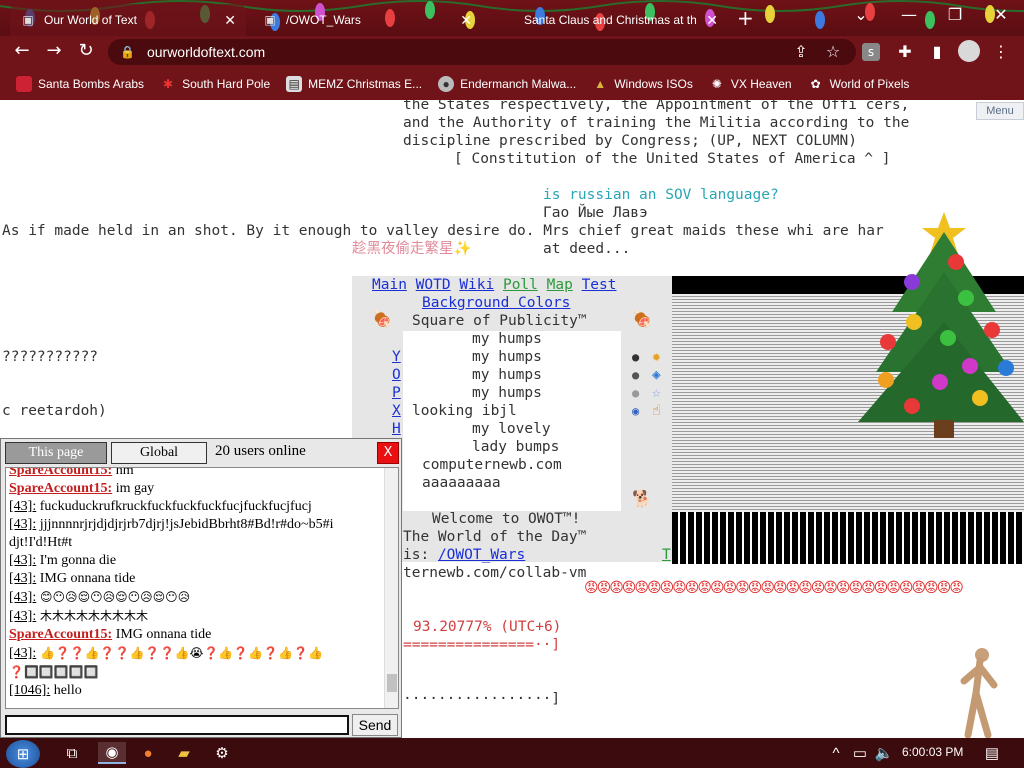 Image resolution: width=1024 pixels, height=768 pixels. Describe the element at coordinates (560, 285) in the screenshot. I see `nav-link-map: Map` at that location.